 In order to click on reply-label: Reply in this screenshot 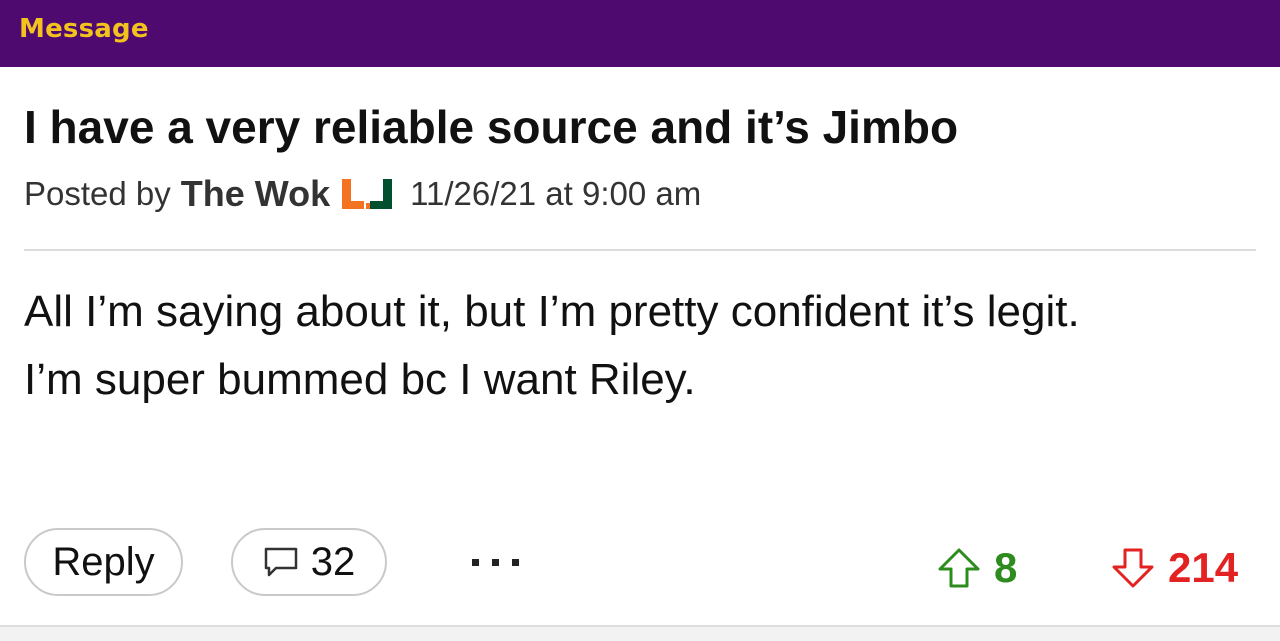, I will do `click(103, 561)`.